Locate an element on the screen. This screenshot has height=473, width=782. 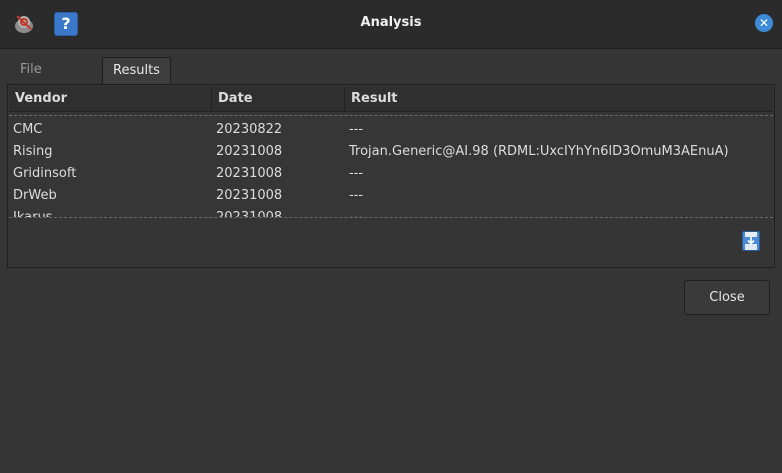
column-header-result: Result is located at coordinates (559, 98).